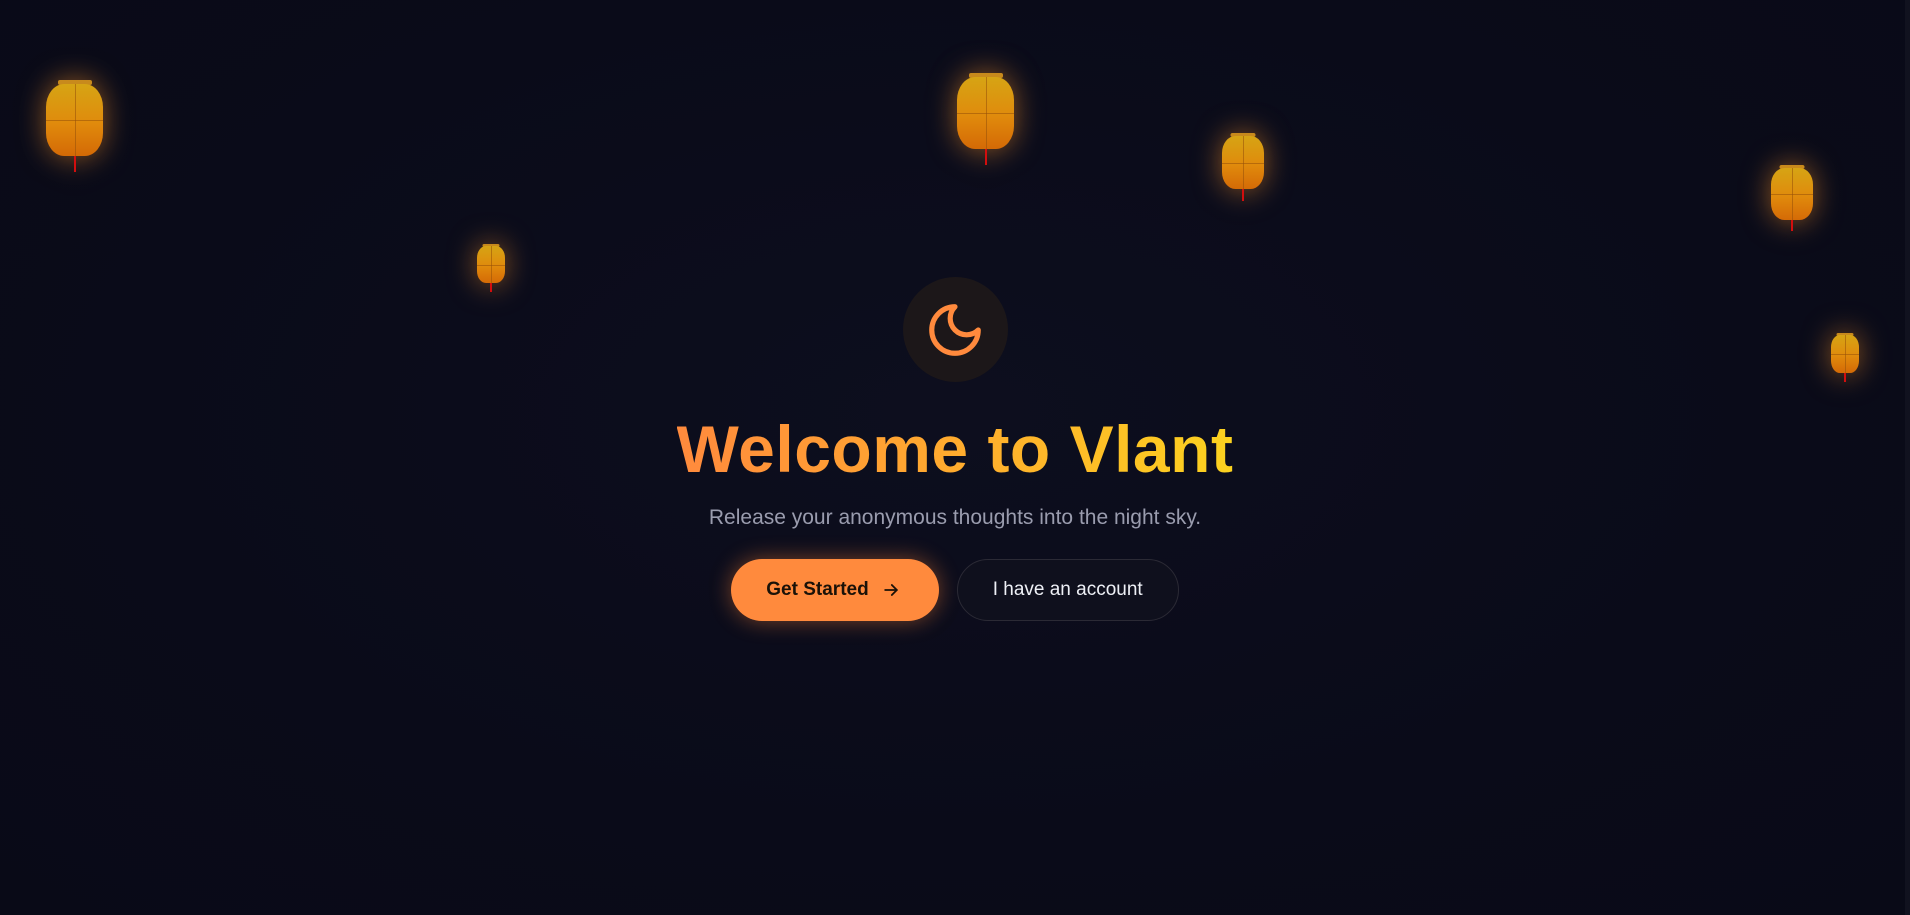 The image size is (1910, 915). I want to click on page-title: Welcome to Vlant, so click(955, 449).